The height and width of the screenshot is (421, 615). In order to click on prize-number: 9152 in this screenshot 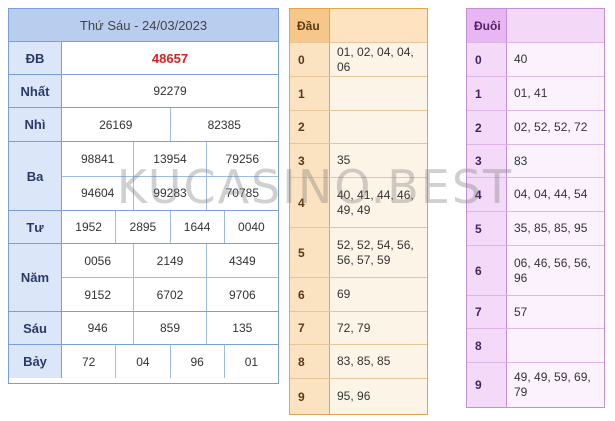, I will do `click(98, 294)`.